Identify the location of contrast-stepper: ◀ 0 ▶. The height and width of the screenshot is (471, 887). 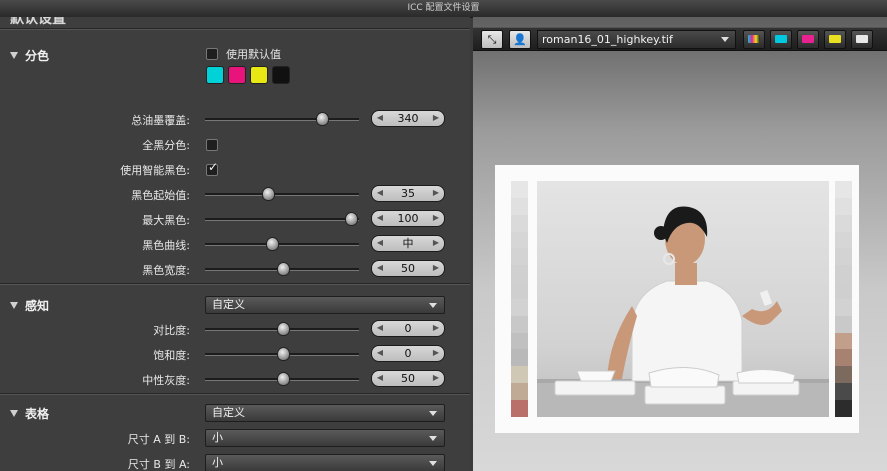
(408, 328).